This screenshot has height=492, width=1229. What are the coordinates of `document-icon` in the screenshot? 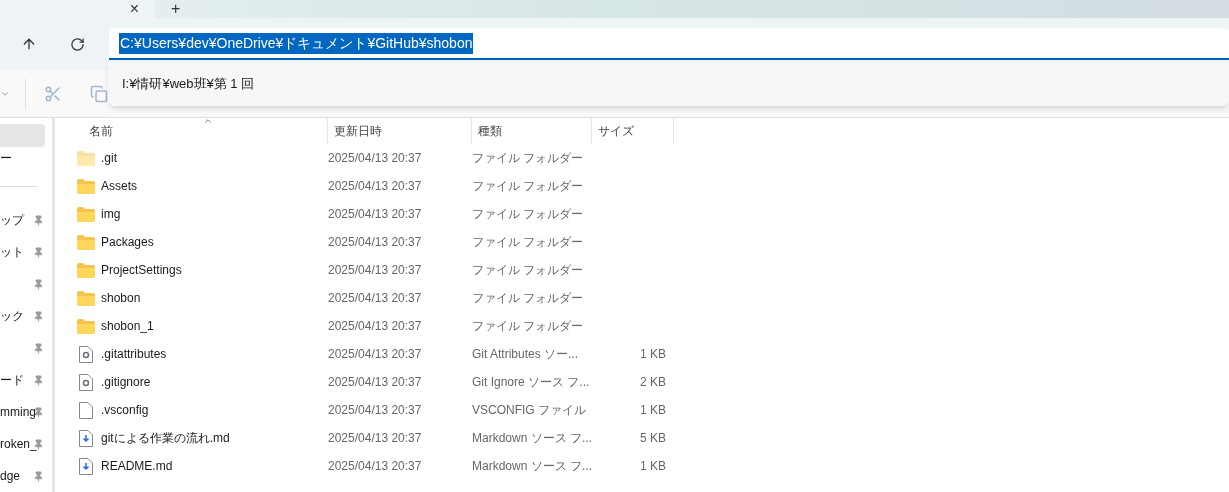 It's located at (86, 410).